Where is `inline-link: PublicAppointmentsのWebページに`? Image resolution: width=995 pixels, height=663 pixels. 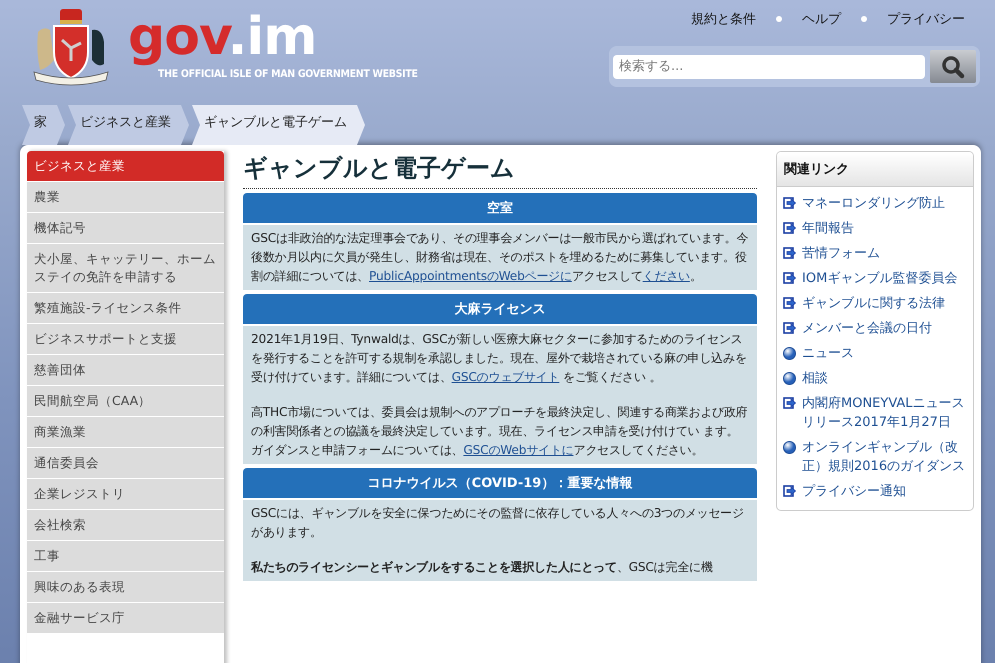
inline-link: PublicAppointmentsのWebページに is located at coordinates (470, 276).